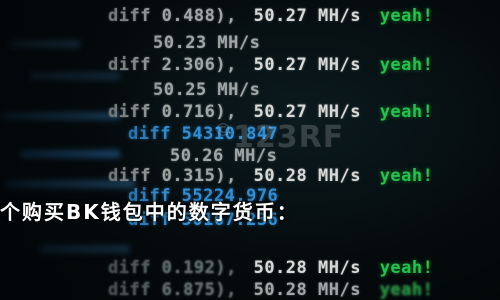  Describe the element at coordinates (289, 137) in the screenshot. I see `watermark-text: 123RF` at that location.